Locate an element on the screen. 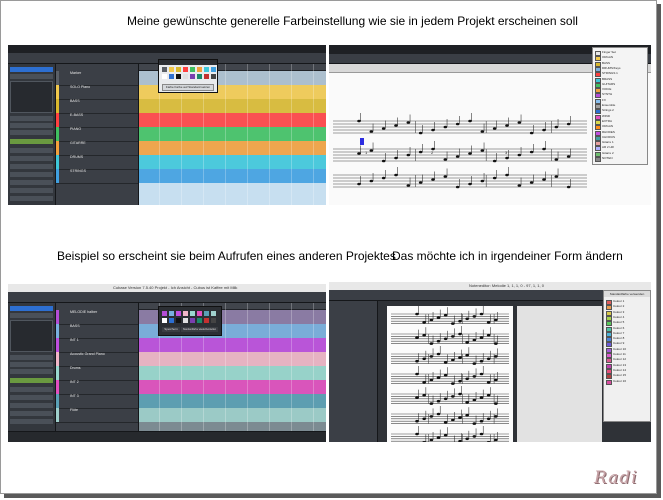  track-row: E-BASS is located at coordinates (97, 120).